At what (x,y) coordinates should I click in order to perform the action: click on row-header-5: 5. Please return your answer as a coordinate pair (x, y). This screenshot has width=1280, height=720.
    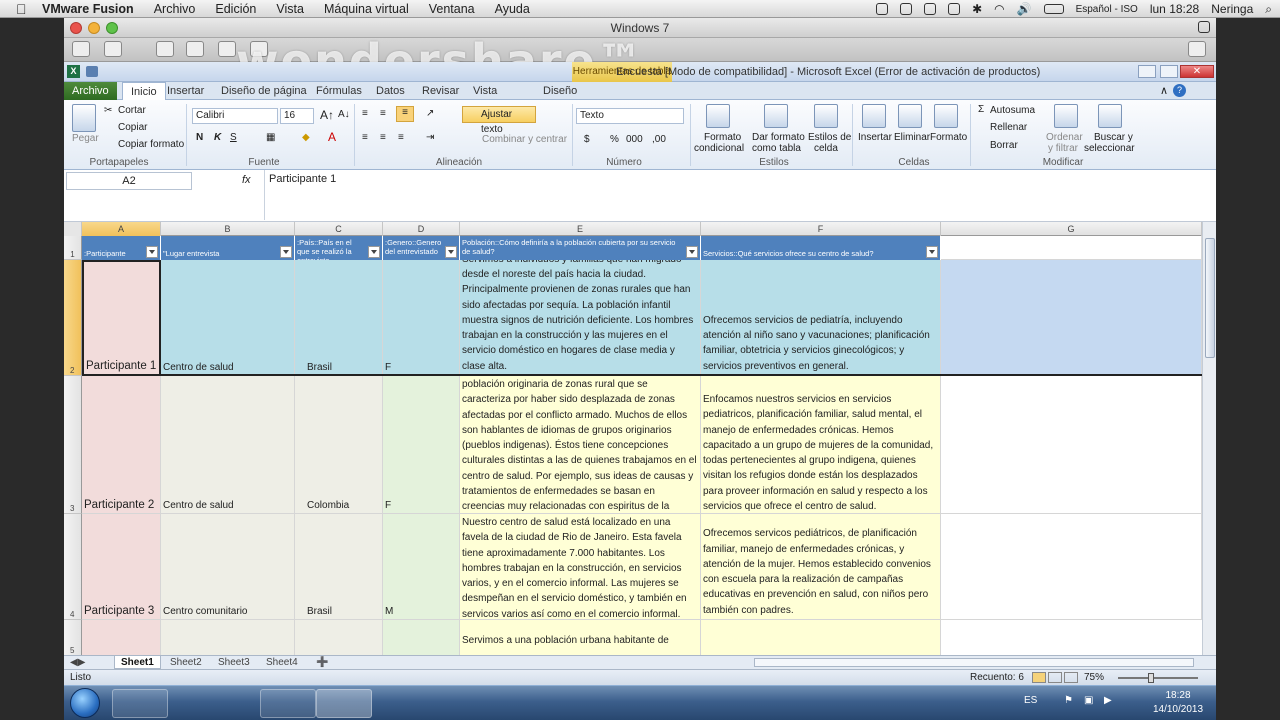
    Looking at the image, I should click on (73, 638).